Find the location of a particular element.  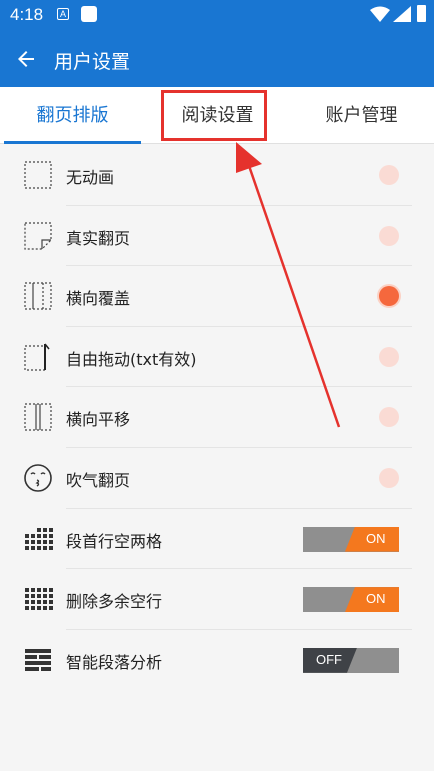

tab-page-turn-layout: 翻页排版 is located at coordinates (72, 115).